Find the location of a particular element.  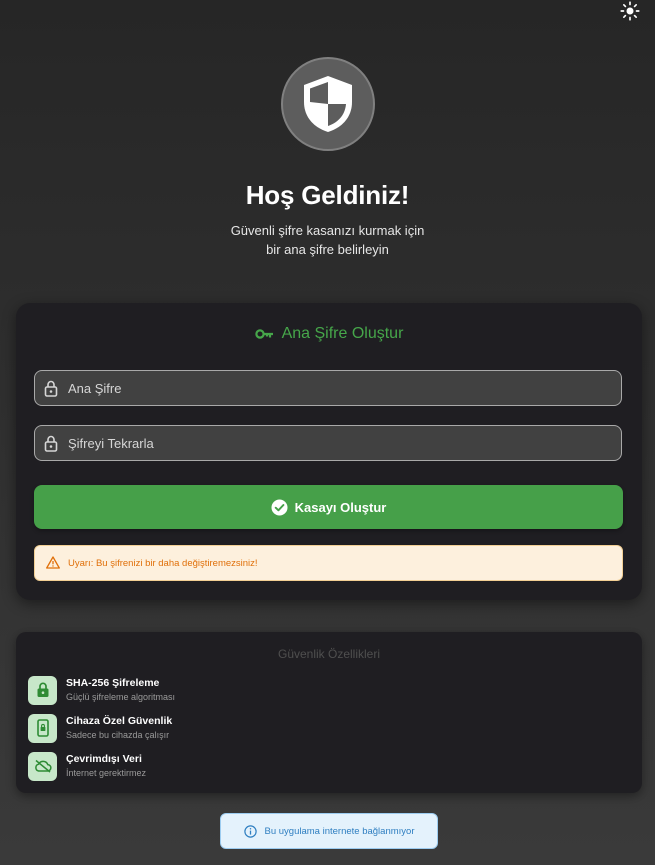

create-vault-label: Kasayı Oluştur is located at coordinates (340, 507).